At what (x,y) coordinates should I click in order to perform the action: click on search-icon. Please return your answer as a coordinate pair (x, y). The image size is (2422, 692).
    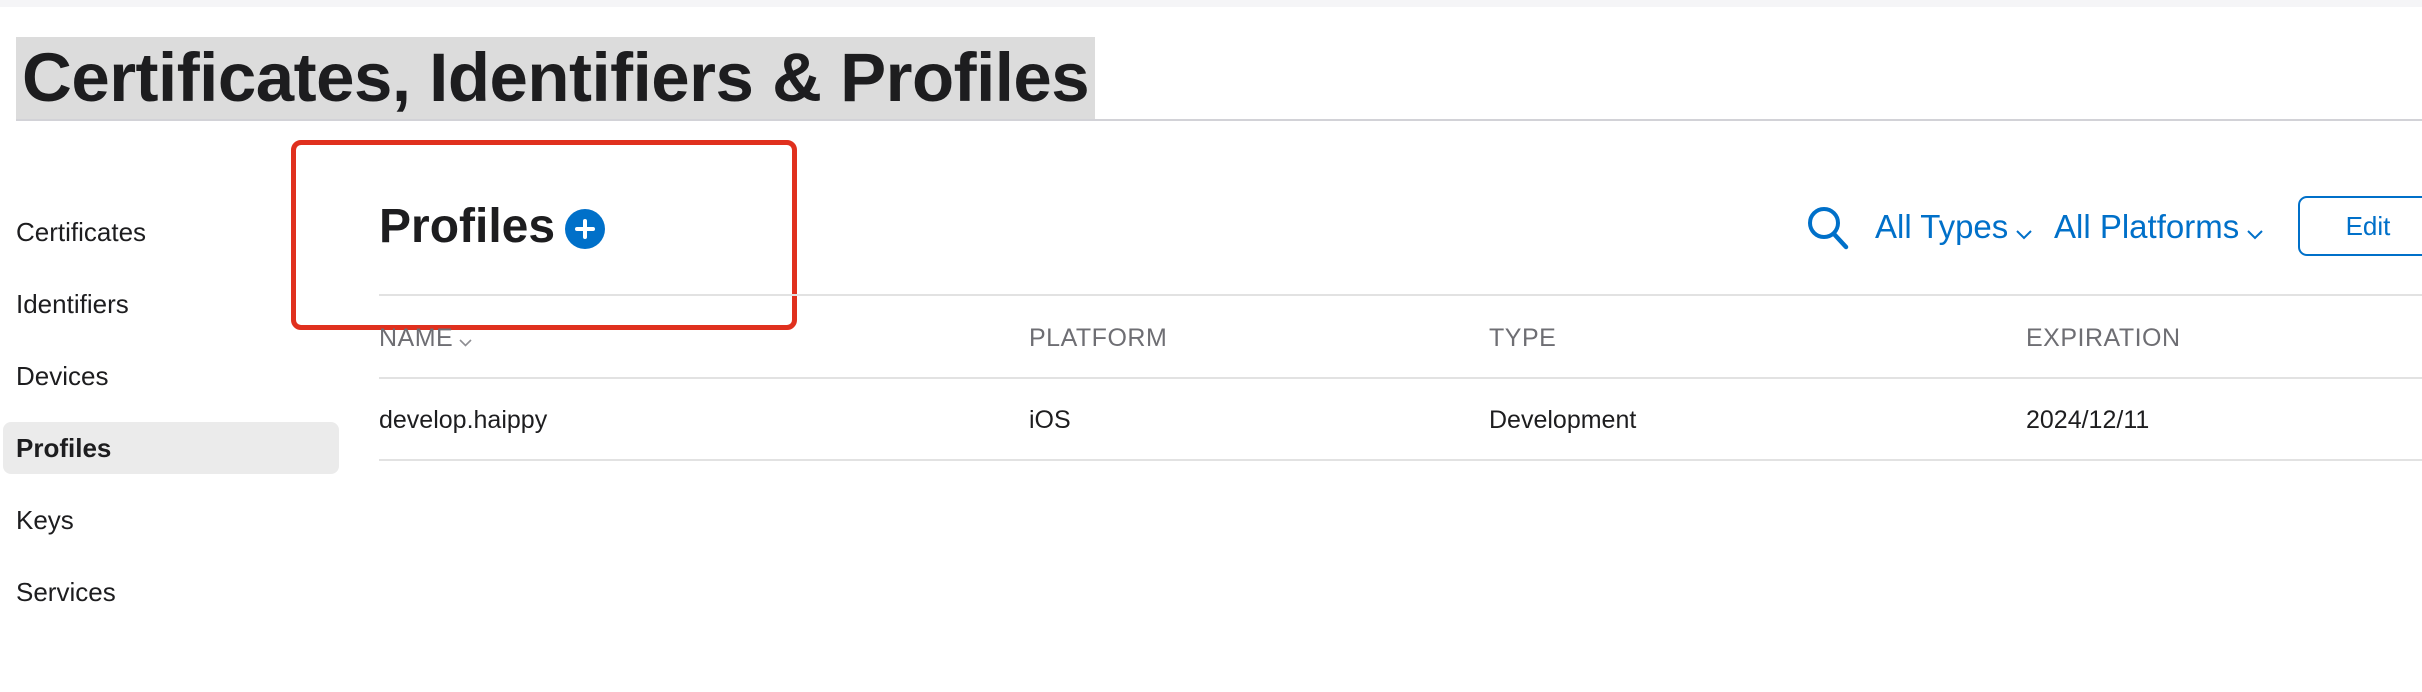
    Looking at the image, I should click on (1828, 228).